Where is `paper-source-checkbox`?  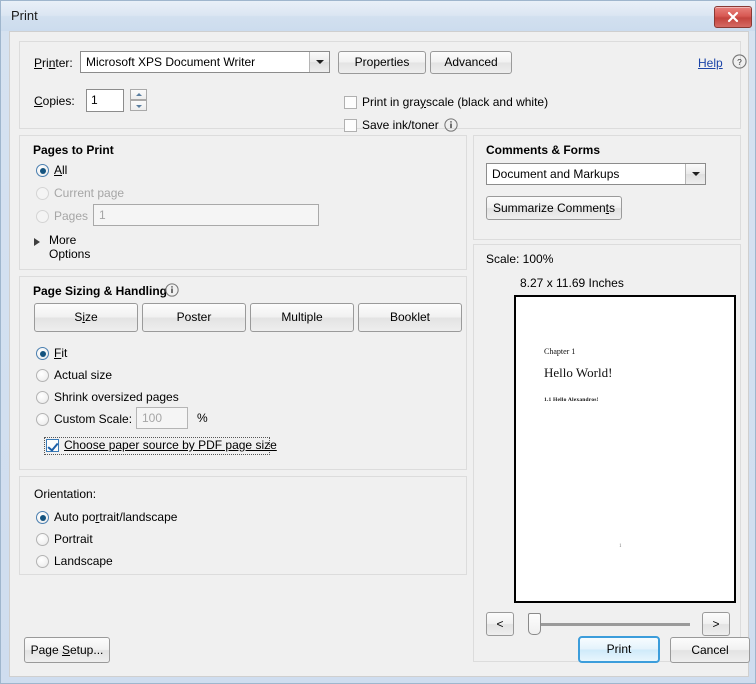
paper-source-checkbox is located at coordinates (52, 445).